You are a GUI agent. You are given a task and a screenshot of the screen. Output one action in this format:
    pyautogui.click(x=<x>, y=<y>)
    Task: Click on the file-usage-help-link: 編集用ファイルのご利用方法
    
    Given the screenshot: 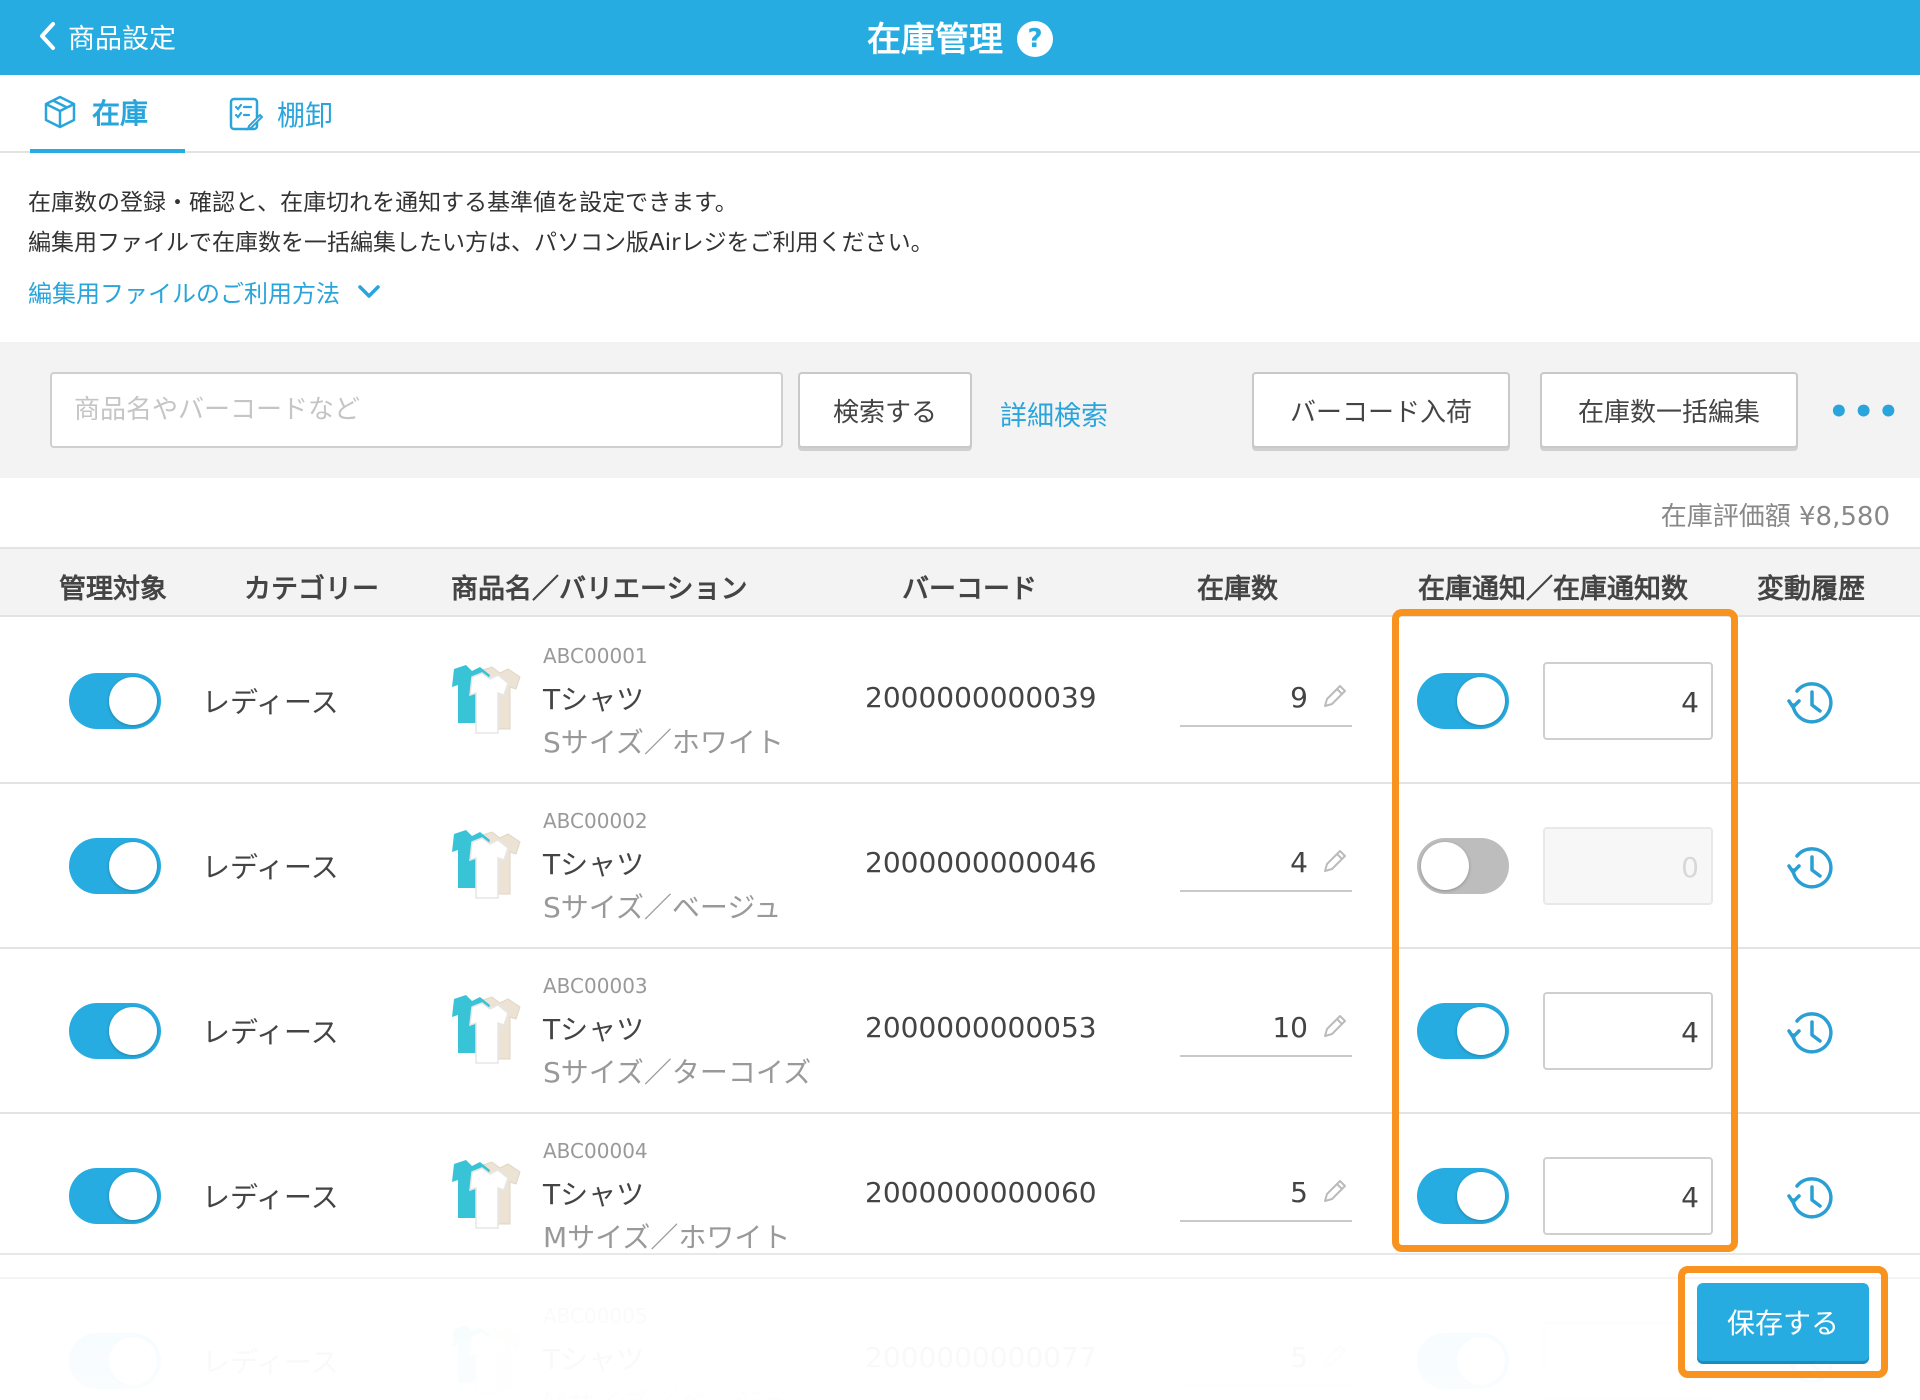 What is the action you would take?
    pyautogui.click(x=204, y=291)
    